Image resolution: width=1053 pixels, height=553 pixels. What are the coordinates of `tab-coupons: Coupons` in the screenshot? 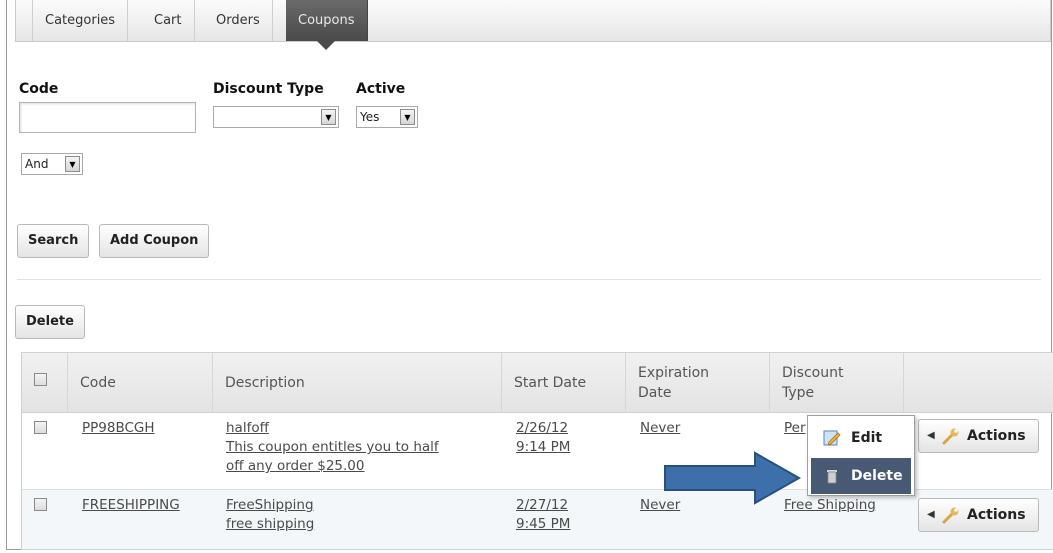 It's located at (327, 25).